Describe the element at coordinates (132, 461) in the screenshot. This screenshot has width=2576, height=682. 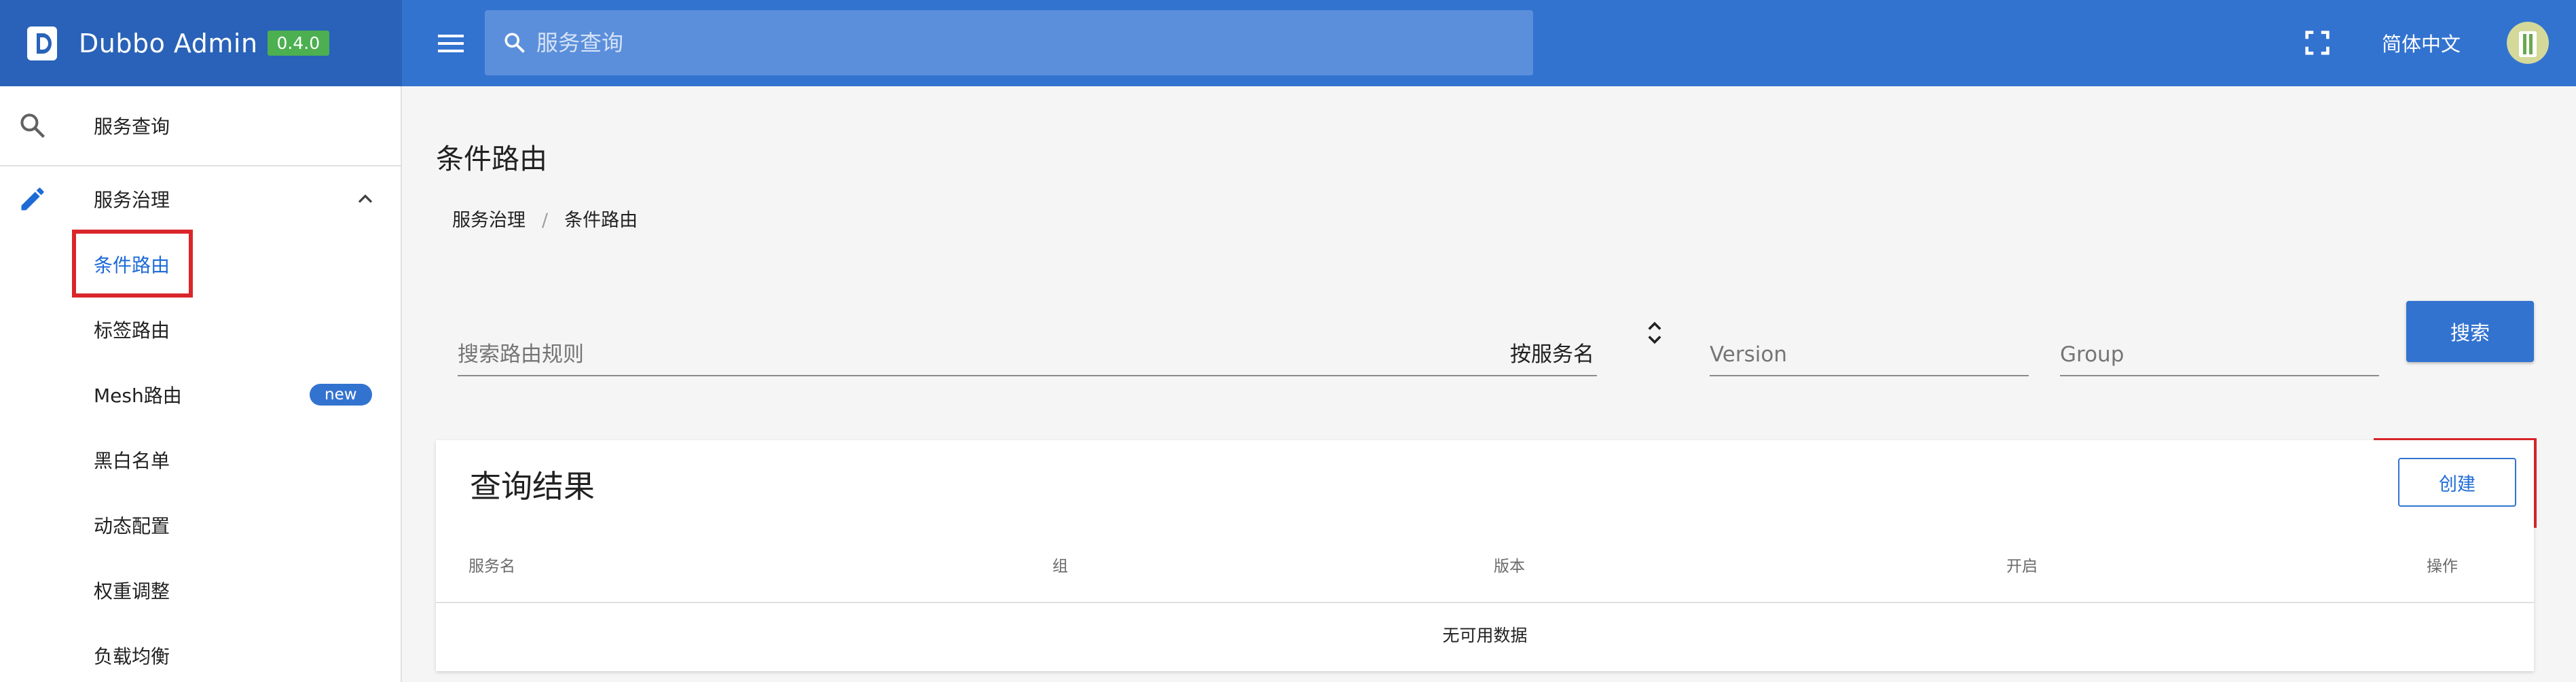
I see `sidebar-item-label: 黑白名单` at that location.